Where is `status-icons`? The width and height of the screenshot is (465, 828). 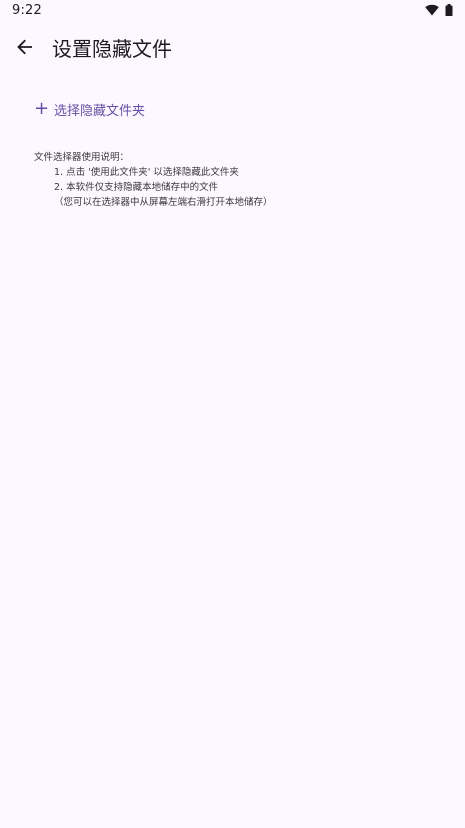
status-icons is located at coordinates (439, 10).